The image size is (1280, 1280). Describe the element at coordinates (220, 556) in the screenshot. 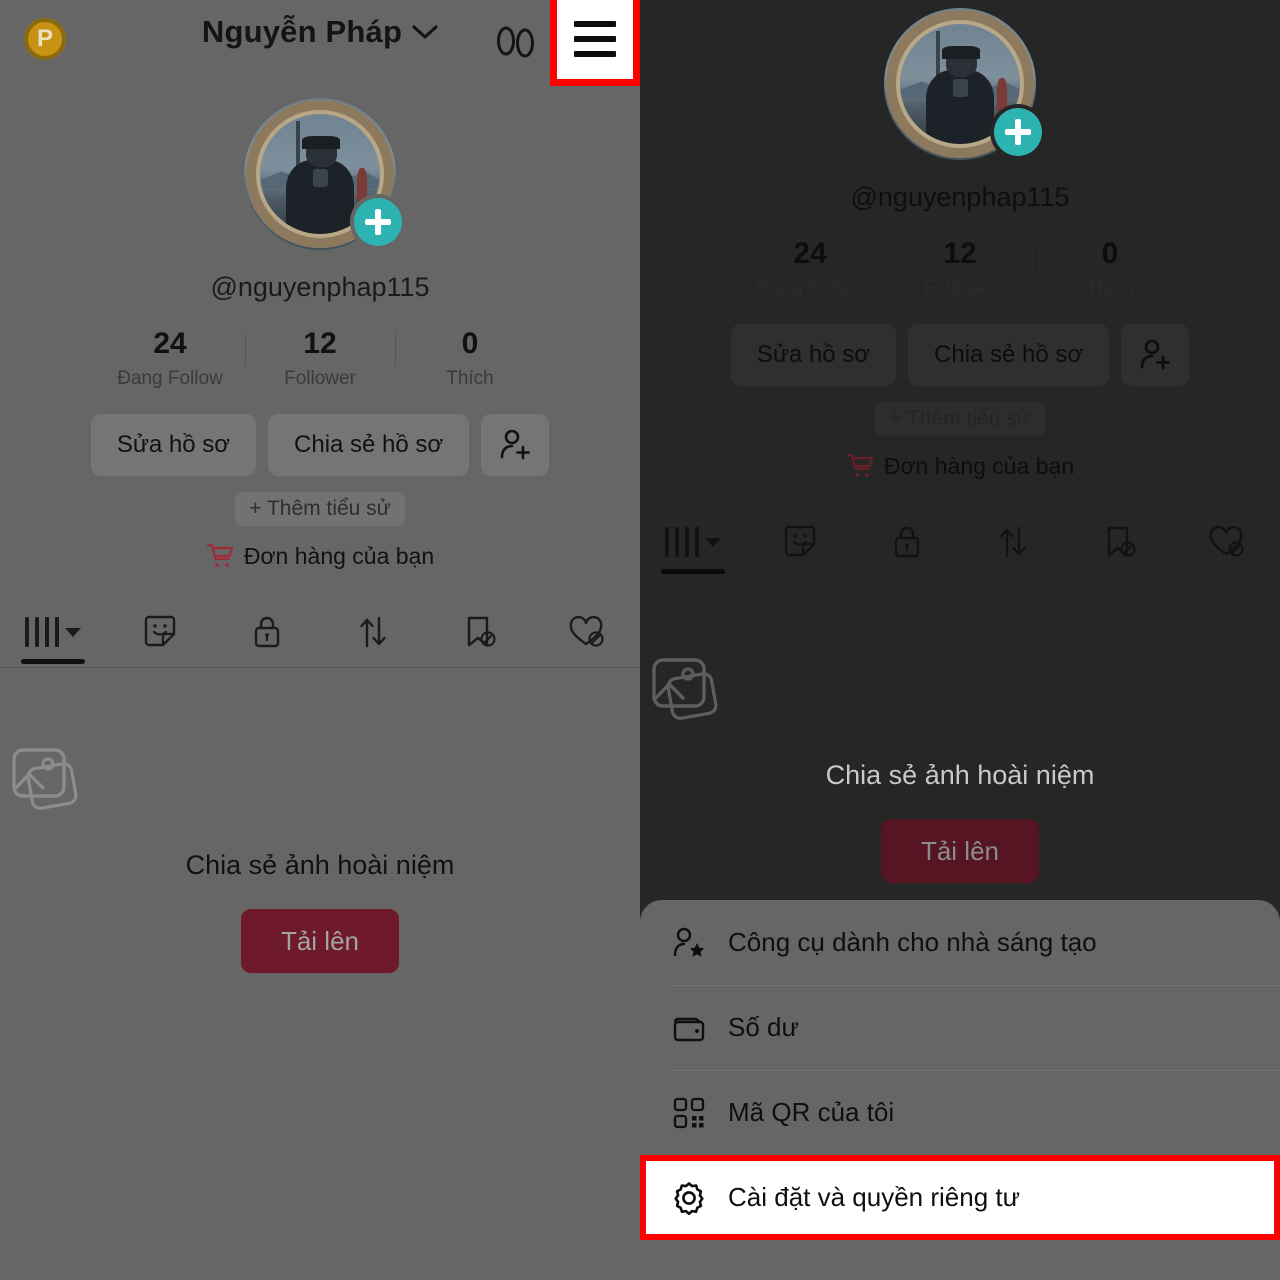

I see `shopping-cart-icon` at that location.